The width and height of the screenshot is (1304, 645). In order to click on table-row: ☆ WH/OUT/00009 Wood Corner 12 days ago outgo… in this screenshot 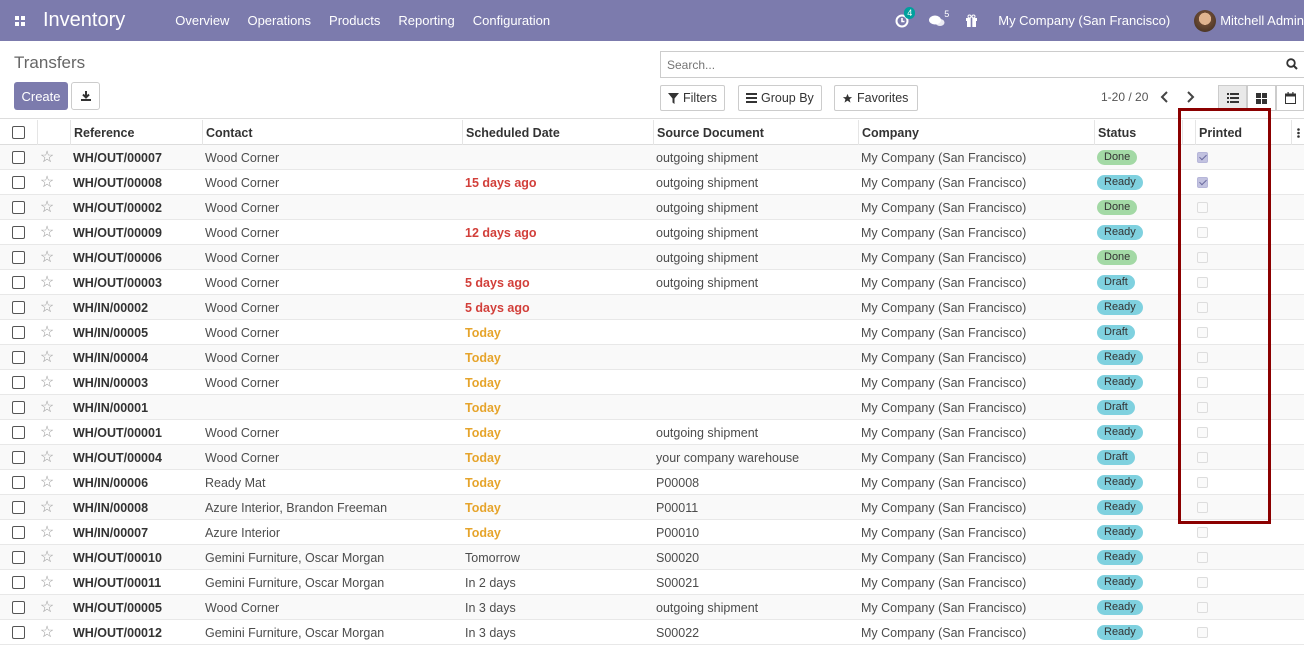, I will do `click(652, 232)`.